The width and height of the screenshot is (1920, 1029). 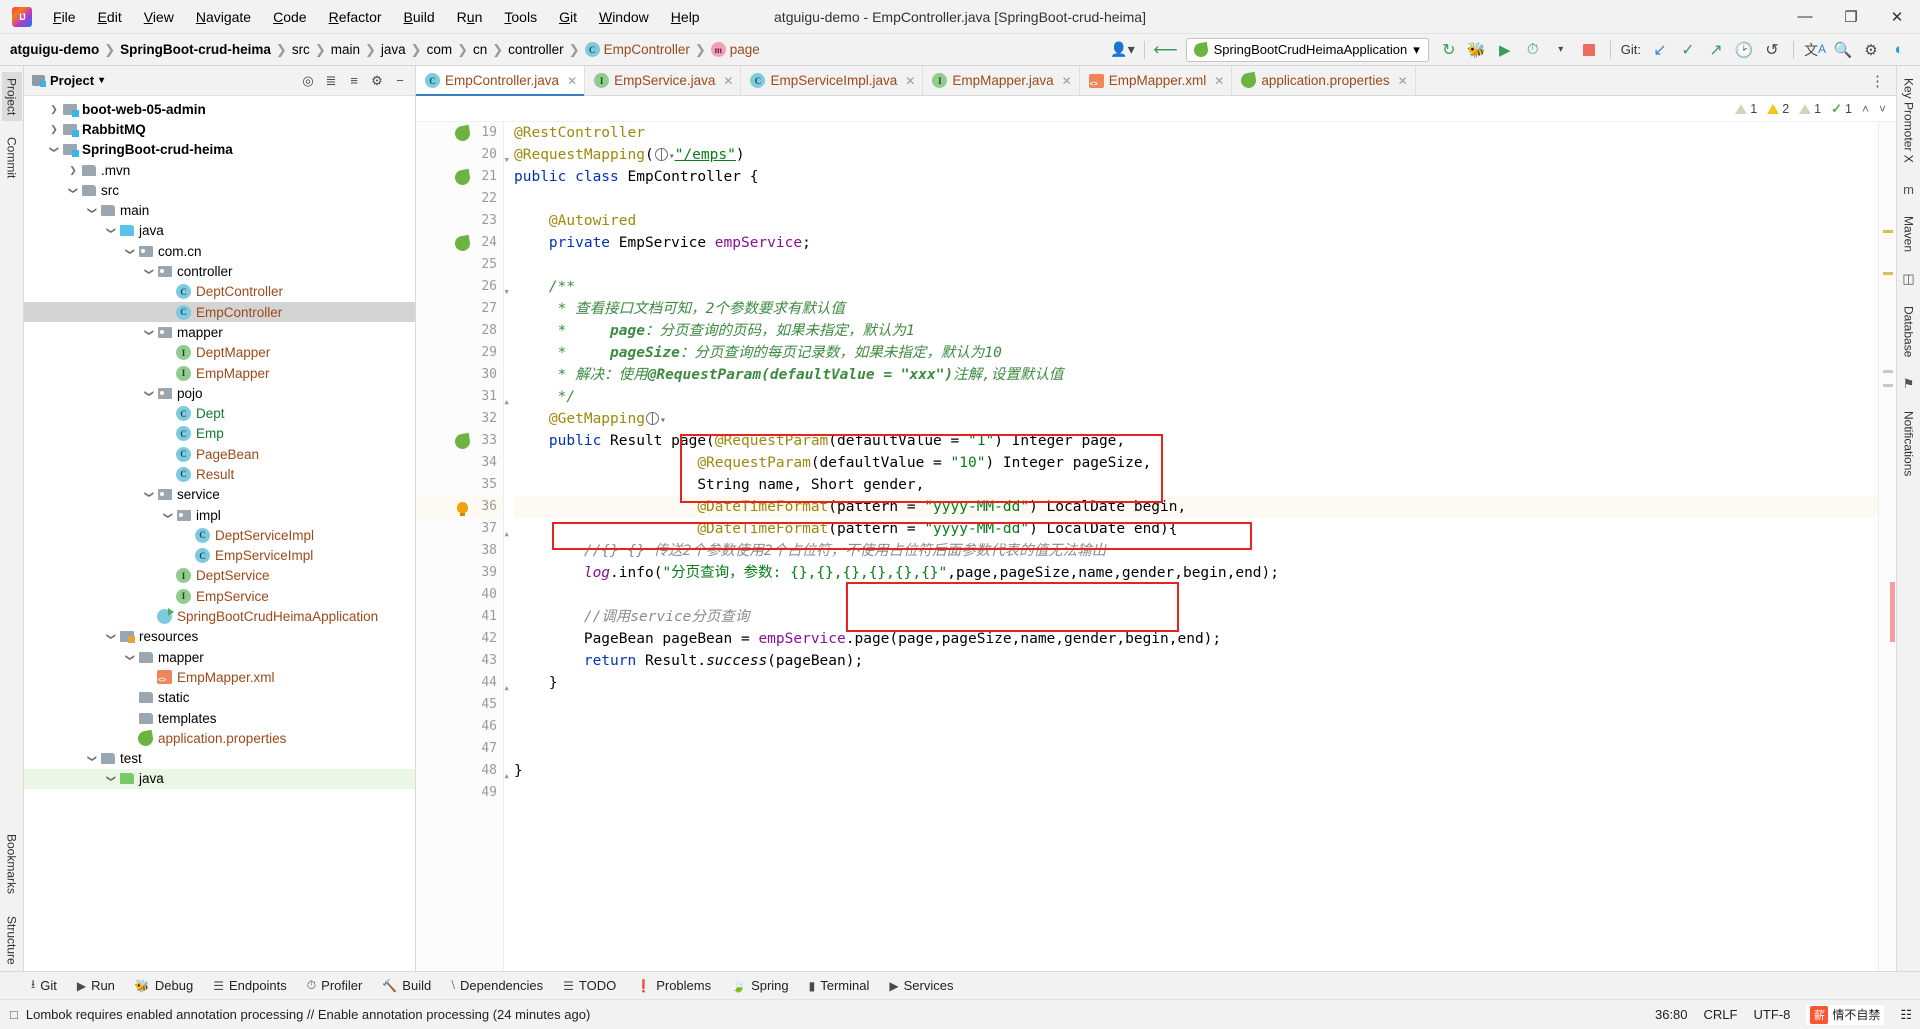 I want to click on search-icon: 🔍, so click(x=1843, y=50).